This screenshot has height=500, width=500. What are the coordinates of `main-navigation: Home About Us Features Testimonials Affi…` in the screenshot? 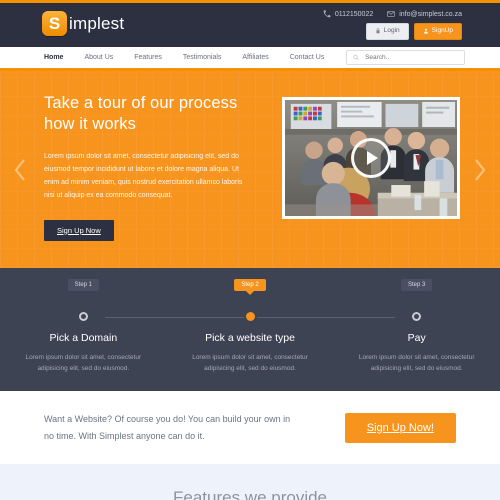 It's located at (250, 57).